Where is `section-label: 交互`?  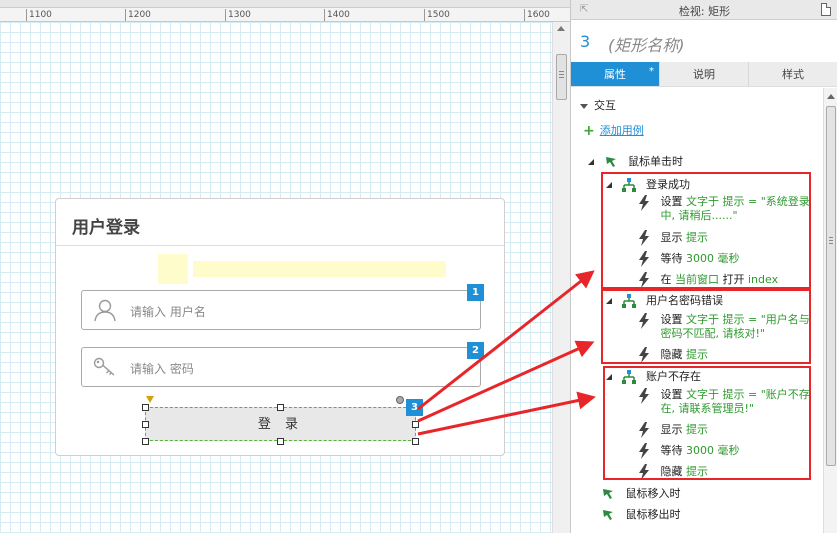
section-label: 交互 is located at coordinates (605, 105).